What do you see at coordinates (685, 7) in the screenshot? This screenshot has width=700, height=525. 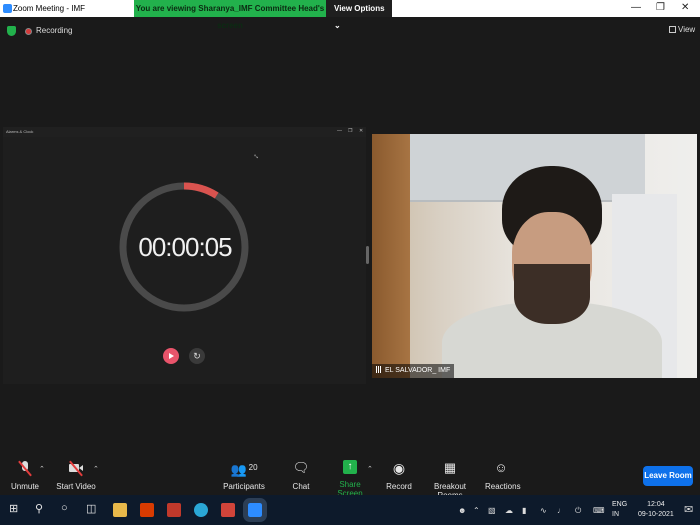 I see `close-button: ✕` at bounding box center [685, 7].